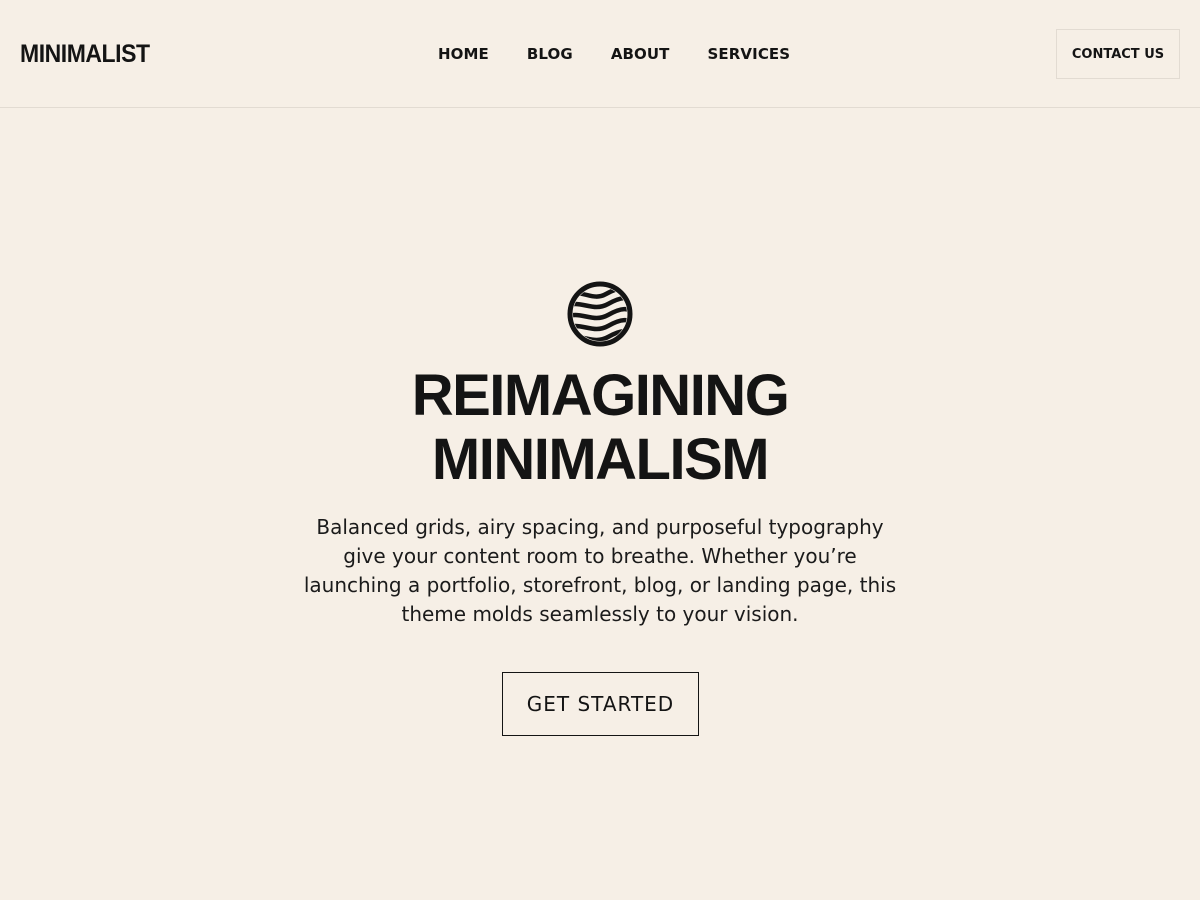  I want to click on get-started-button: GET STARTED, so click(600, 704).